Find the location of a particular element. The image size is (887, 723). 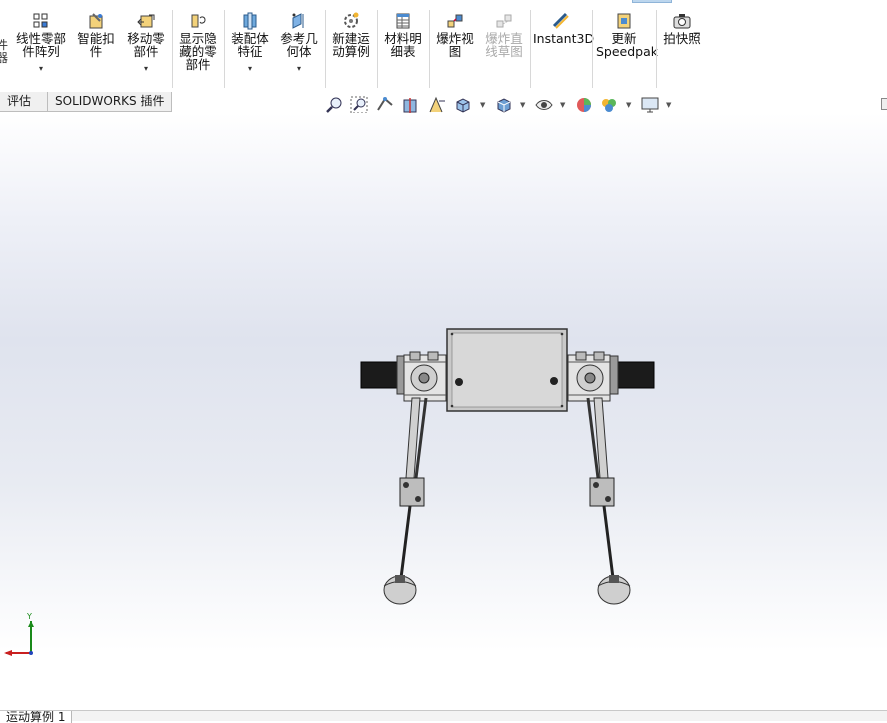

edit-appearance-icon is located at coordinates (584, 105).